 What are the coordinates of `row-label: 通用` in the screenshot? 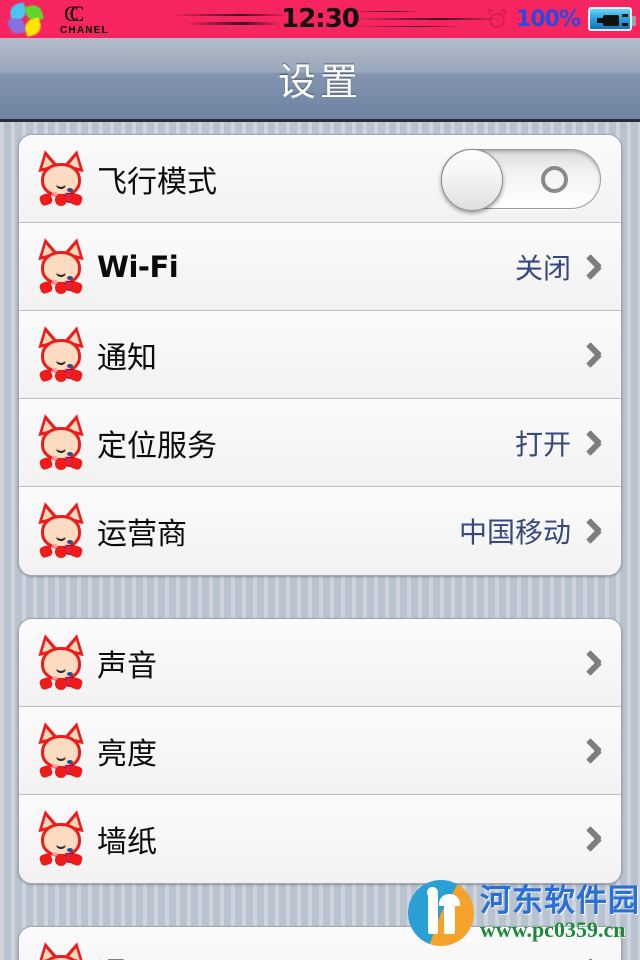 It's located at (127, 954).